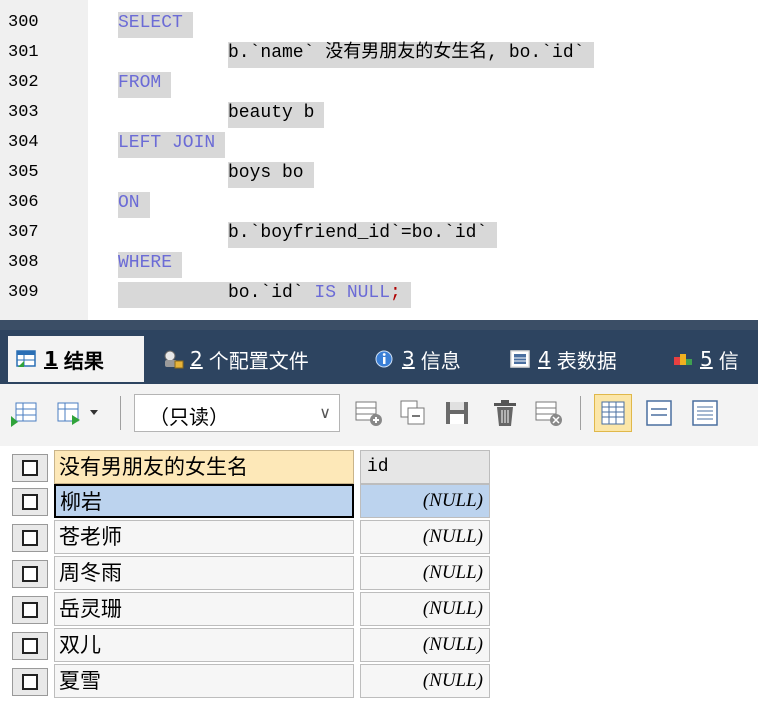  What do you see at coordinates (520, 359) in the screenshot?
I see `table-data-icon` at bounding box center [520, 359].